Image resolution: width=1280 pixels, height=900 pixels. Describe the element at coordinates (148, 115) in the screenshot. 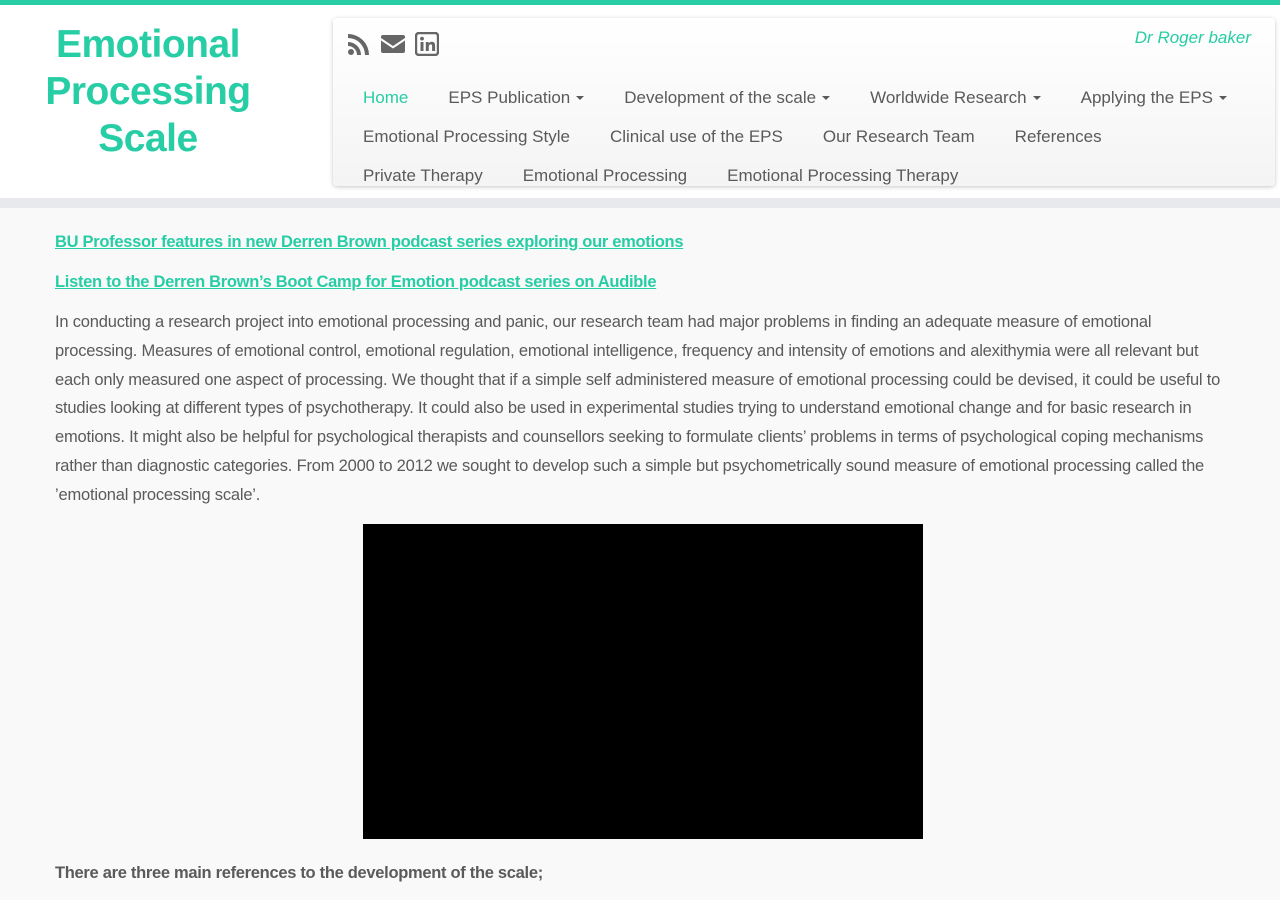

I see `logo-line-2: Processing Scale` at that location.